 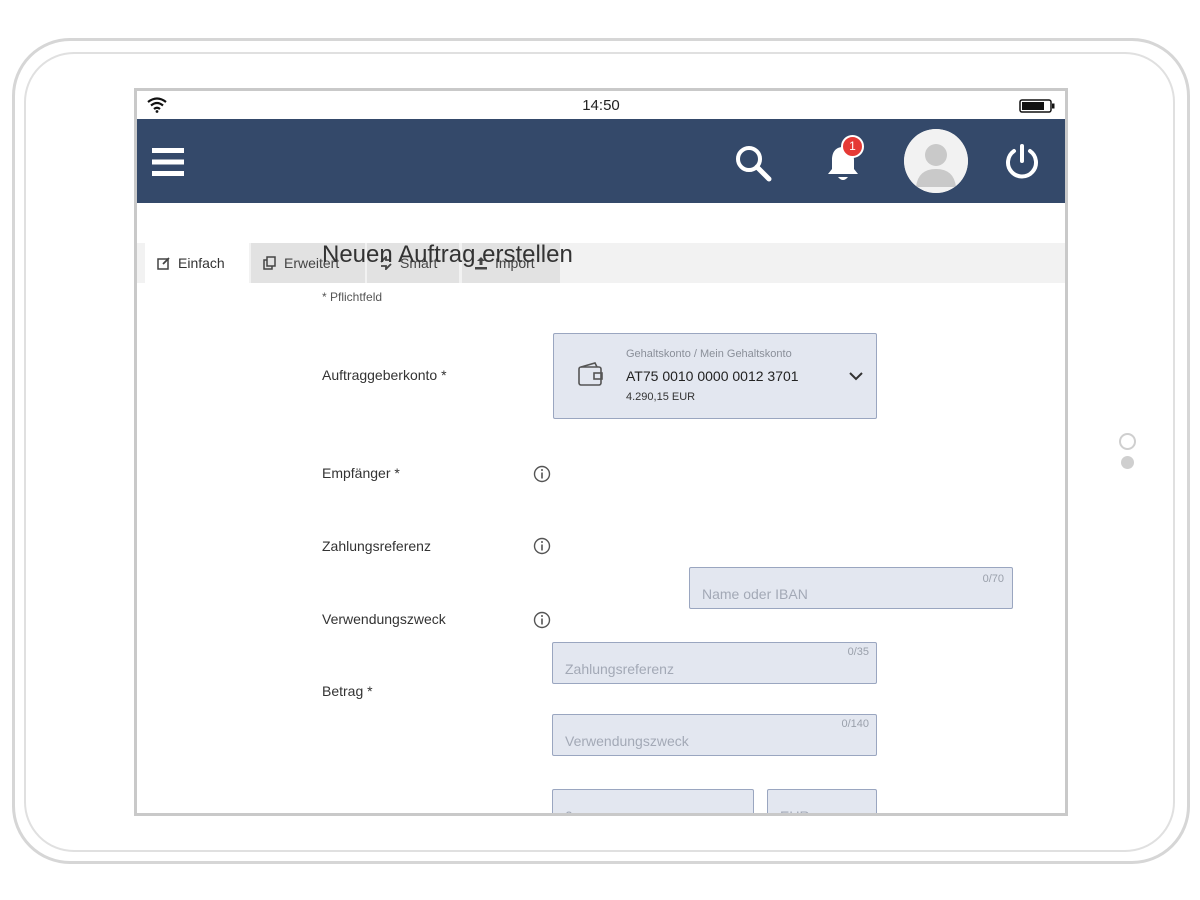 I want to click on hamburger-menu-icon, so click(x=168, y=162).